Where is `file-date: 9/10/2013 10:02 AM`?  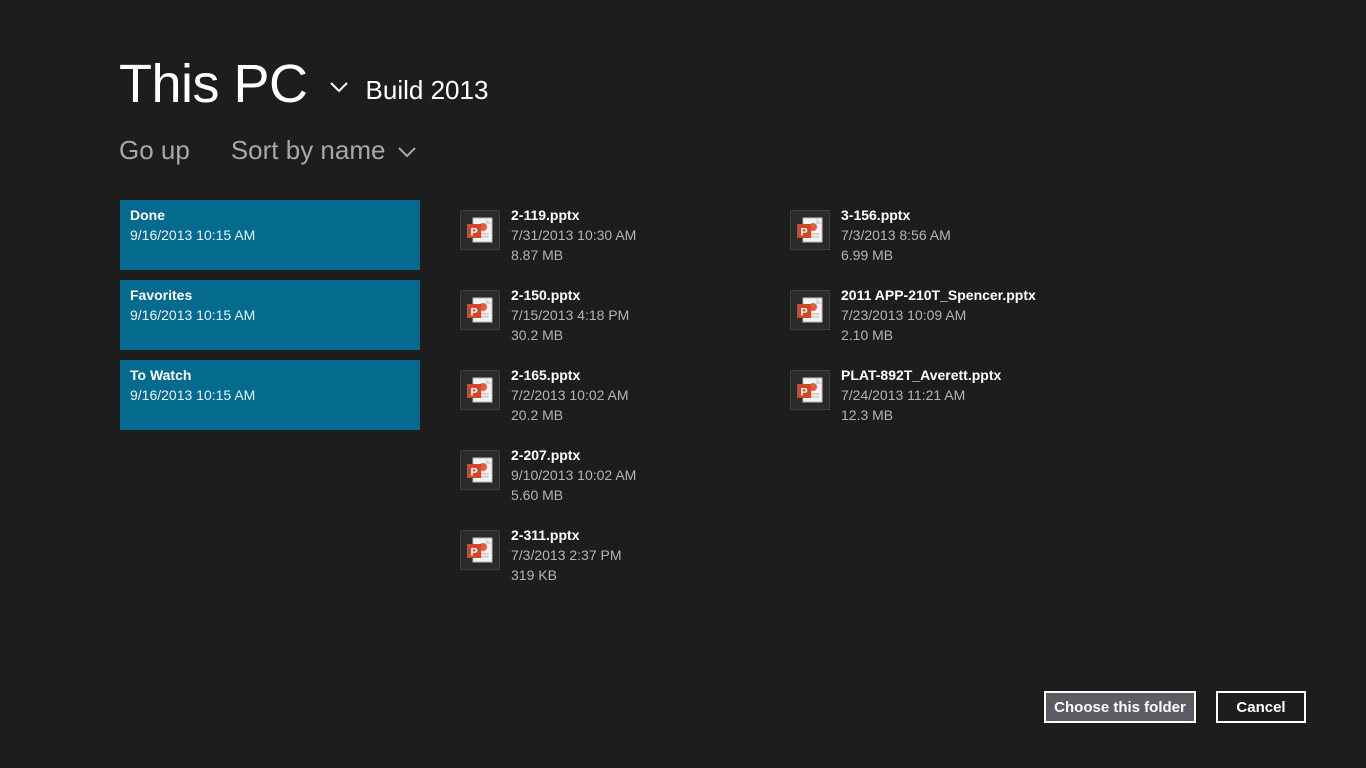 file-date: 9/10/2013 10:02 AM is located at coordinates (574, 475).